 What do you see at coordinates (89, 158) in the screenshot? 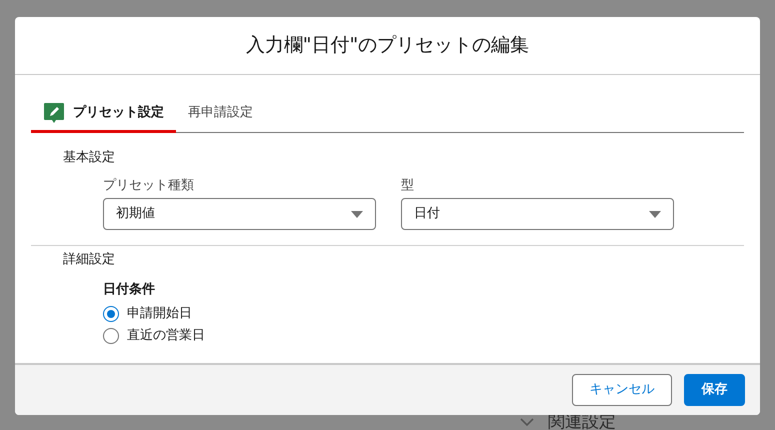
I see `section-heading: 基本設定` at bounding box center [89, 158].